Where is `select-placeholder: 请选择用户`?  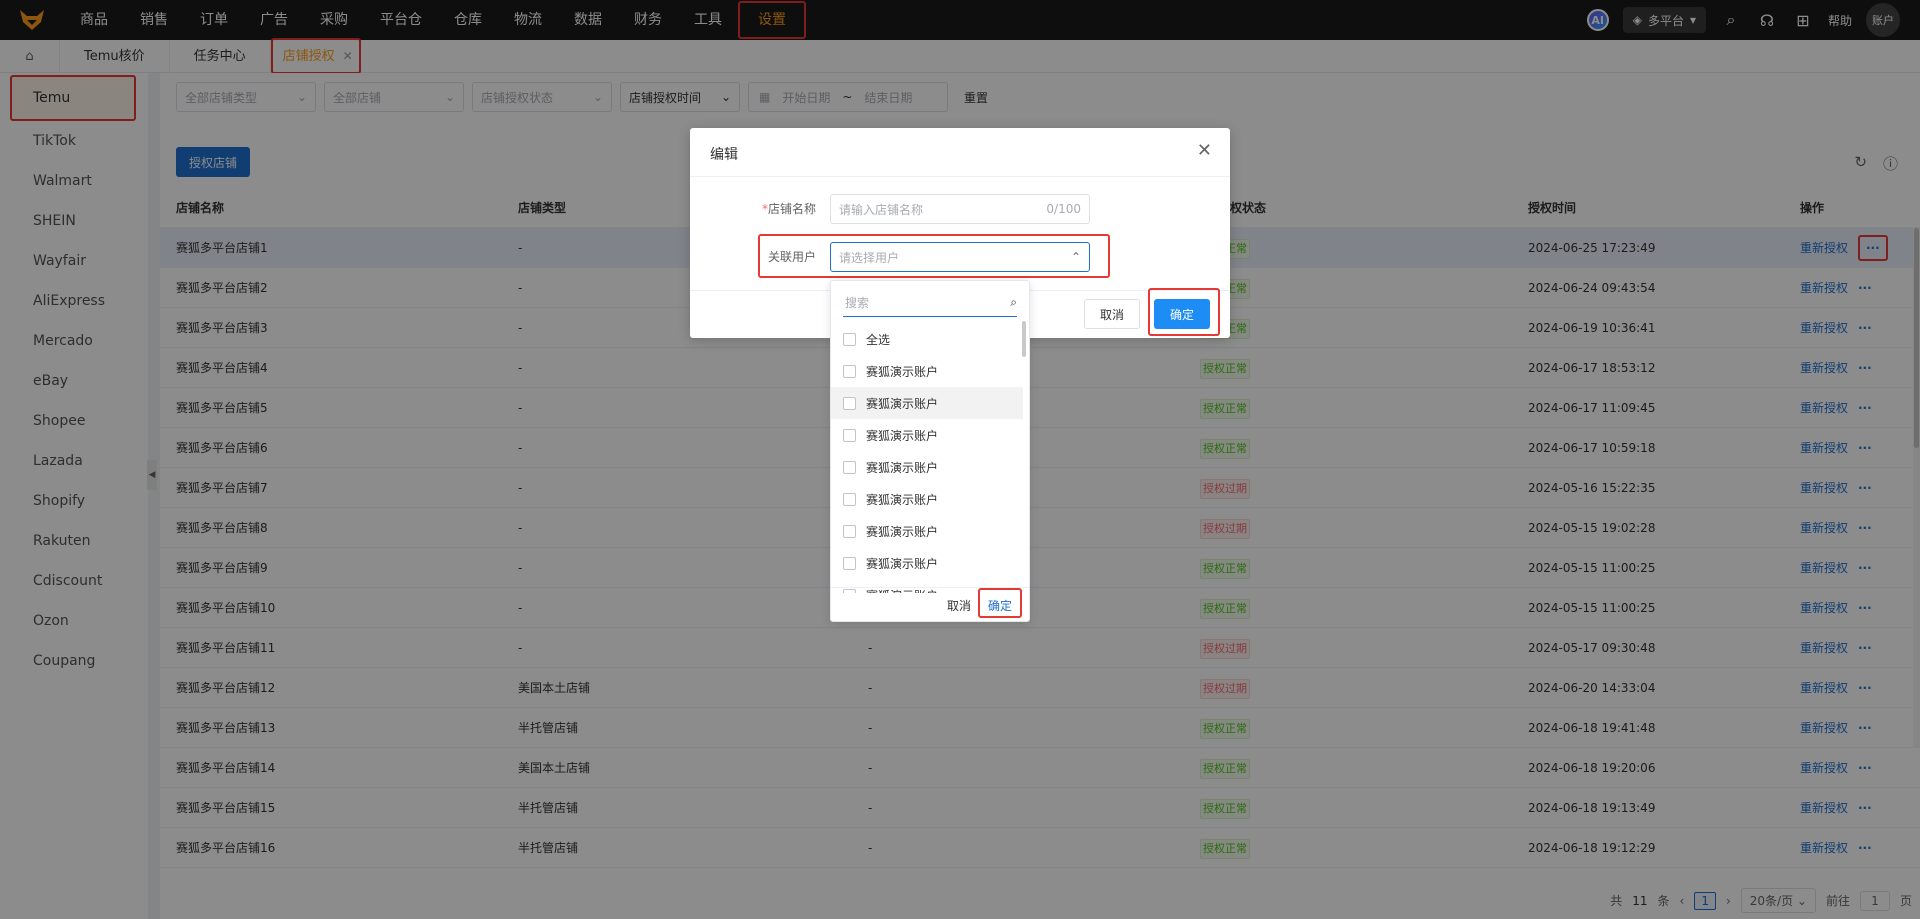
select-placeholder: 请选择用户 is located at coordinates (869, 257).